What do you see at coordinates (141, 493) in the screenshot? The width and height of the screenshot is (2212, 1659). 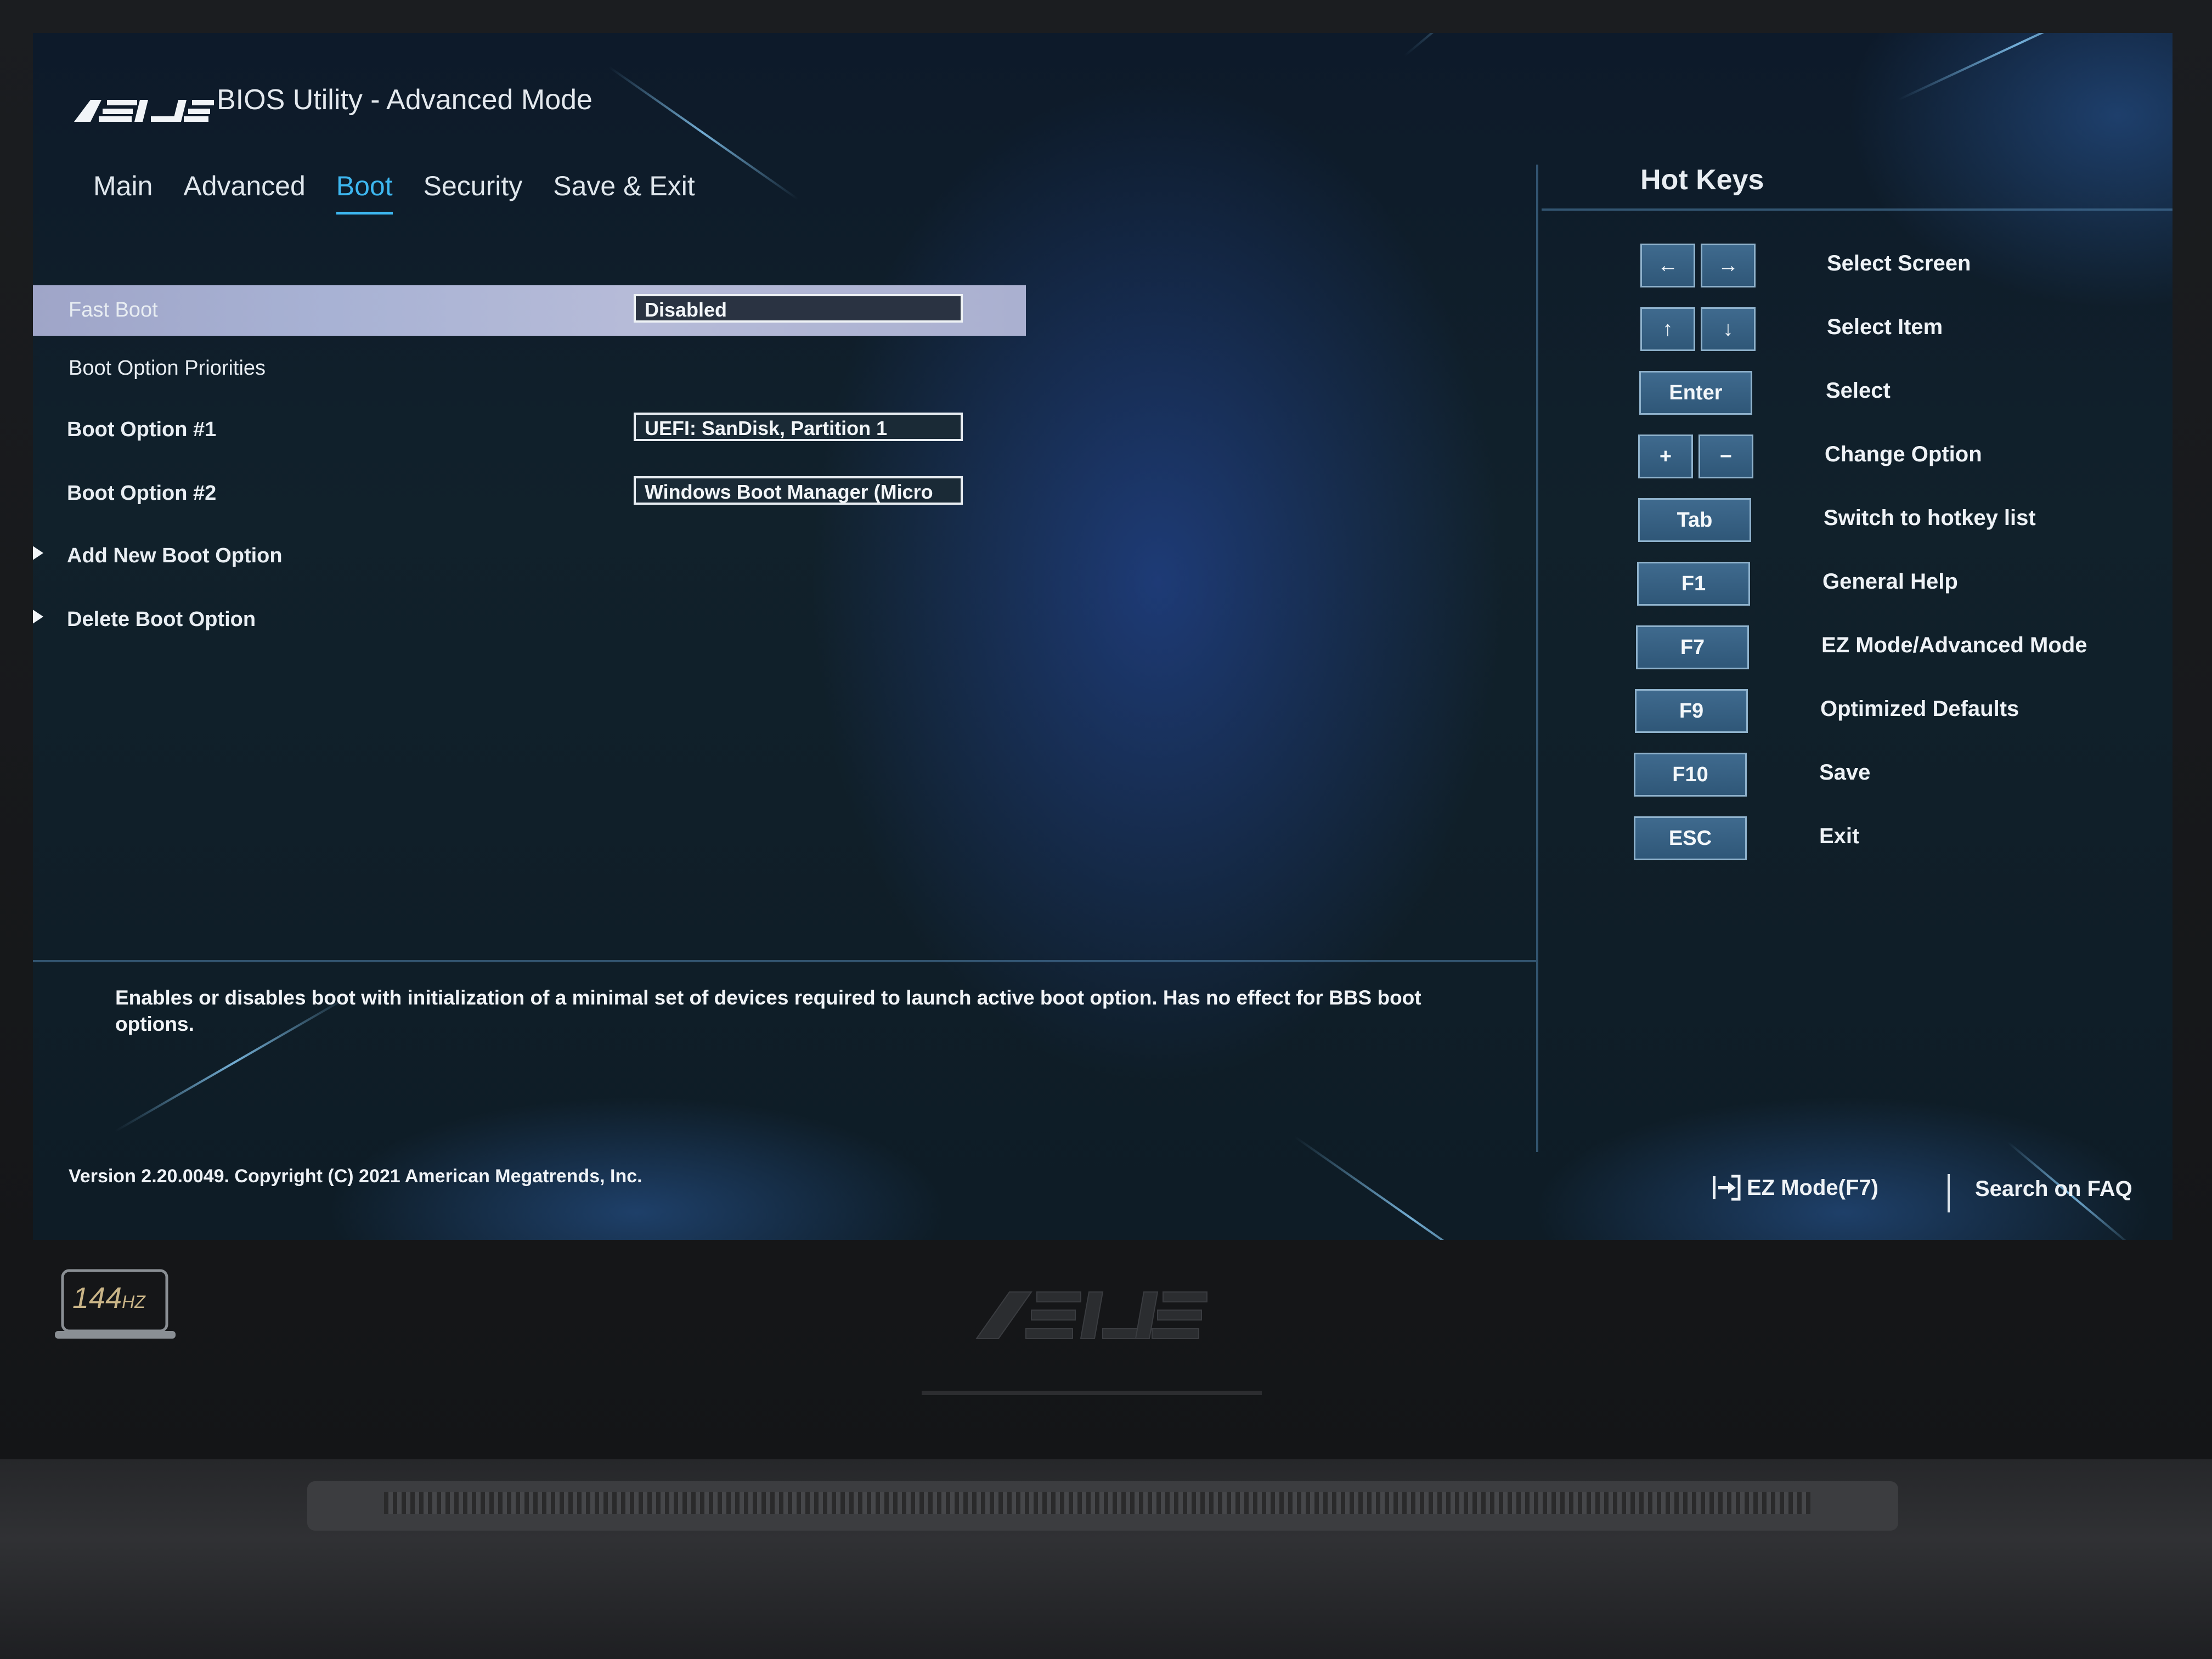 I see `boot-option-2-label: Boot Option #2` at bounding box center [141, 493].